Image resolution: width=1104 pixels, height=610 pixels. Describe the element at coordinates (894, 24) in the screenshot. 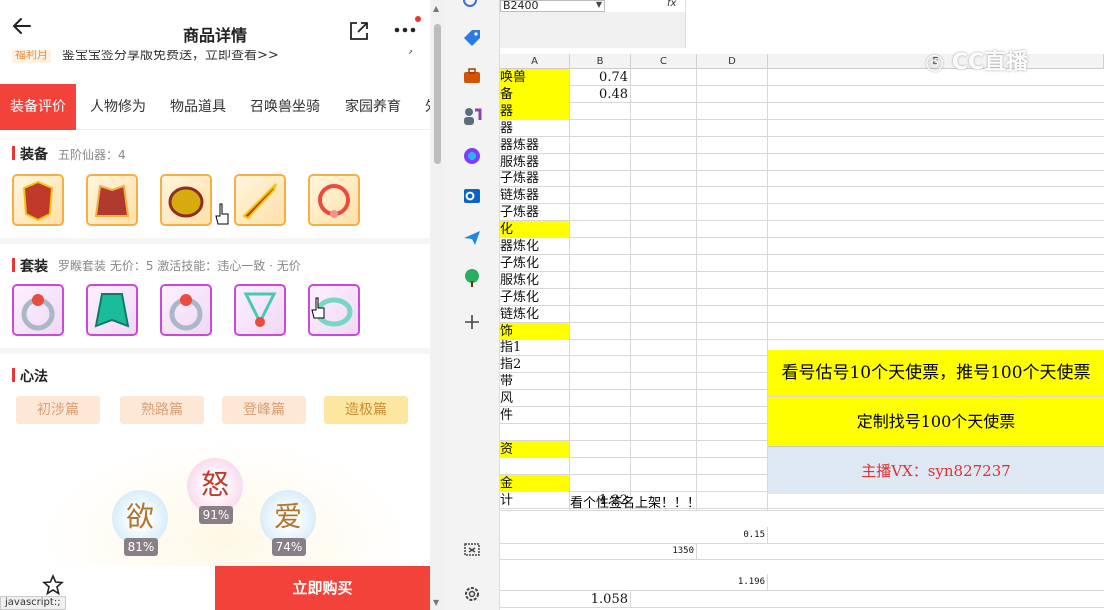

I see `formula-bar` at that location.